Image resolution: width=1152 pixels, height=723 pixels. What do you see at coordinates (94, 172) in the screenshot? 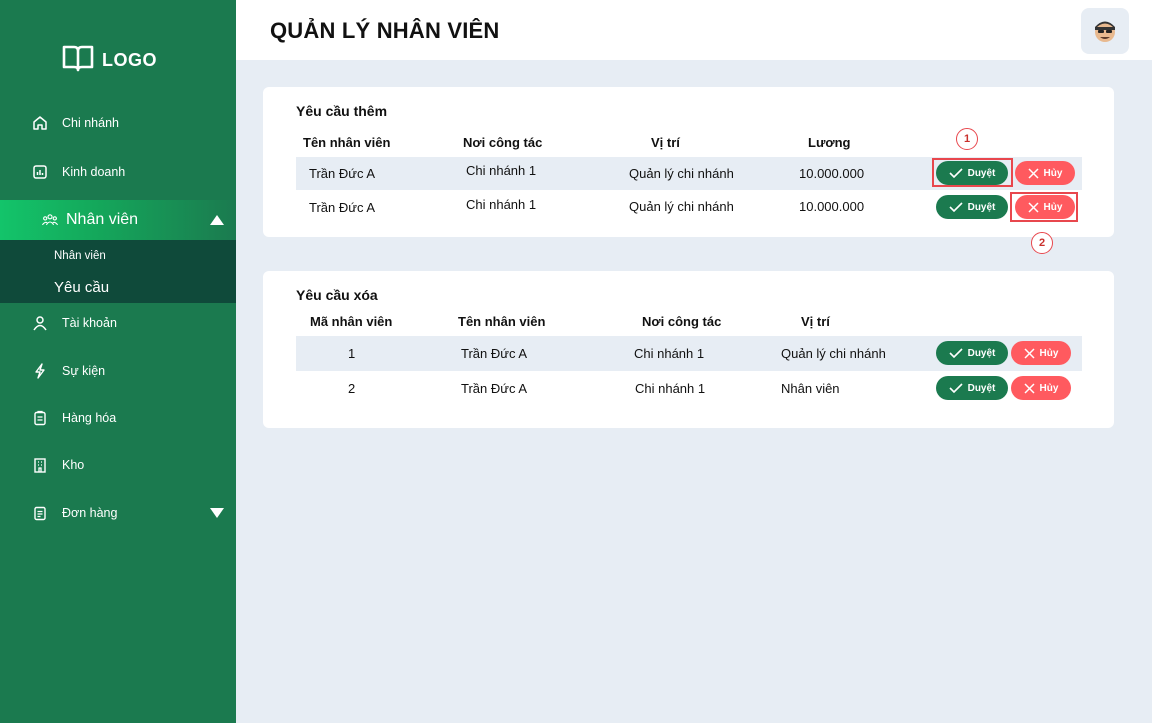
I see `sidebar-item-label: Kinh doanh` at bounding box center [94, 172].